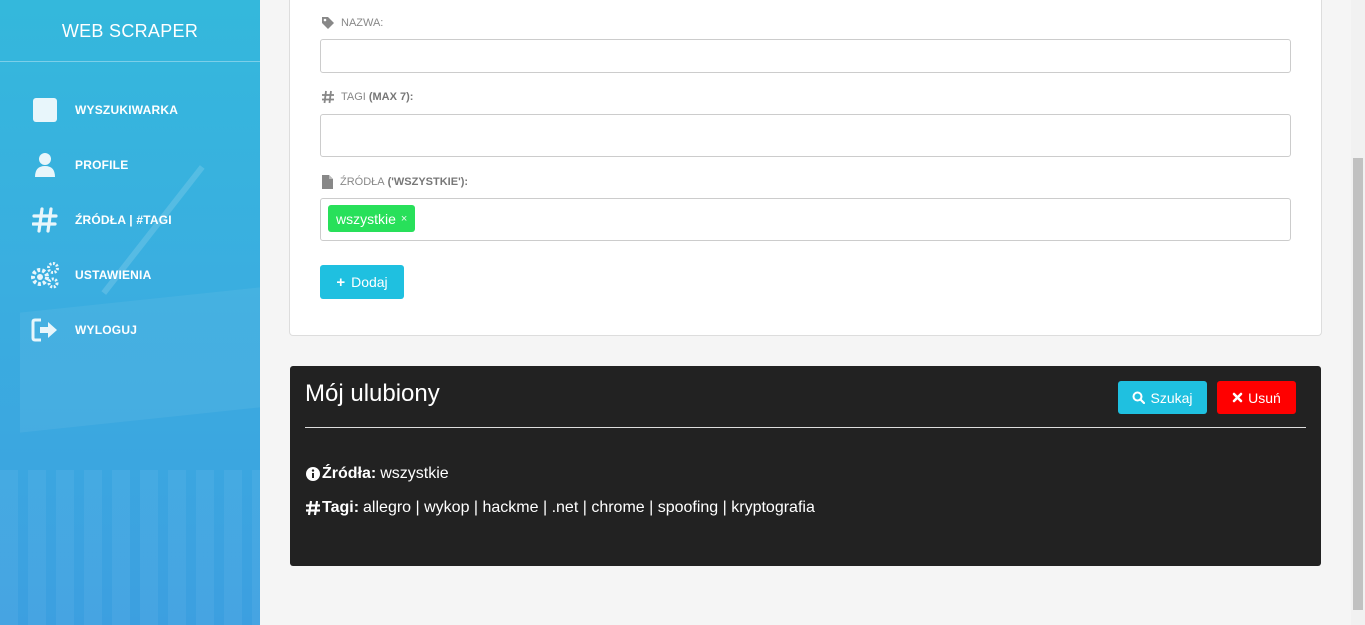  I want to click on divider, so click(805, 427).